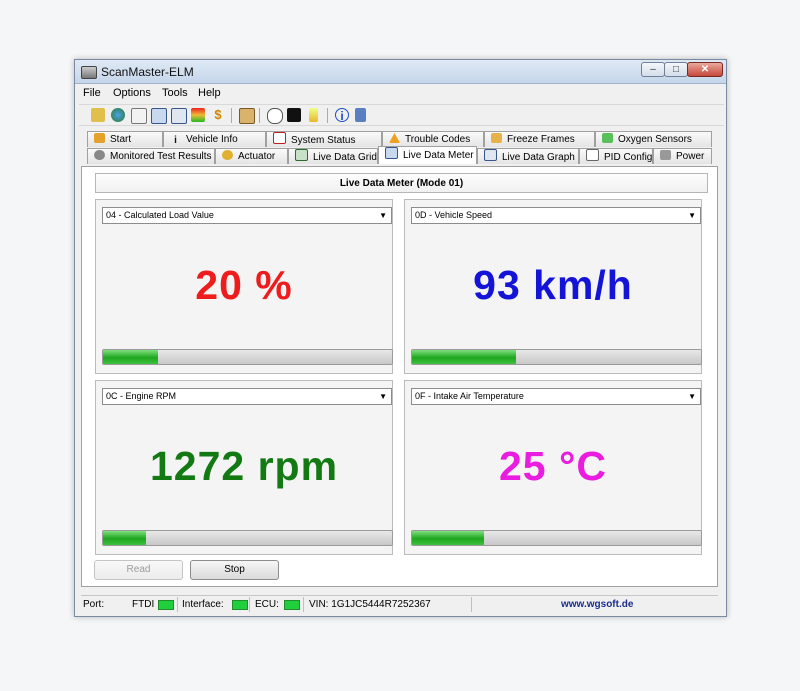 This screenshot has height=691, width=800. I want to click on terminal-icon, so click(294, 115).